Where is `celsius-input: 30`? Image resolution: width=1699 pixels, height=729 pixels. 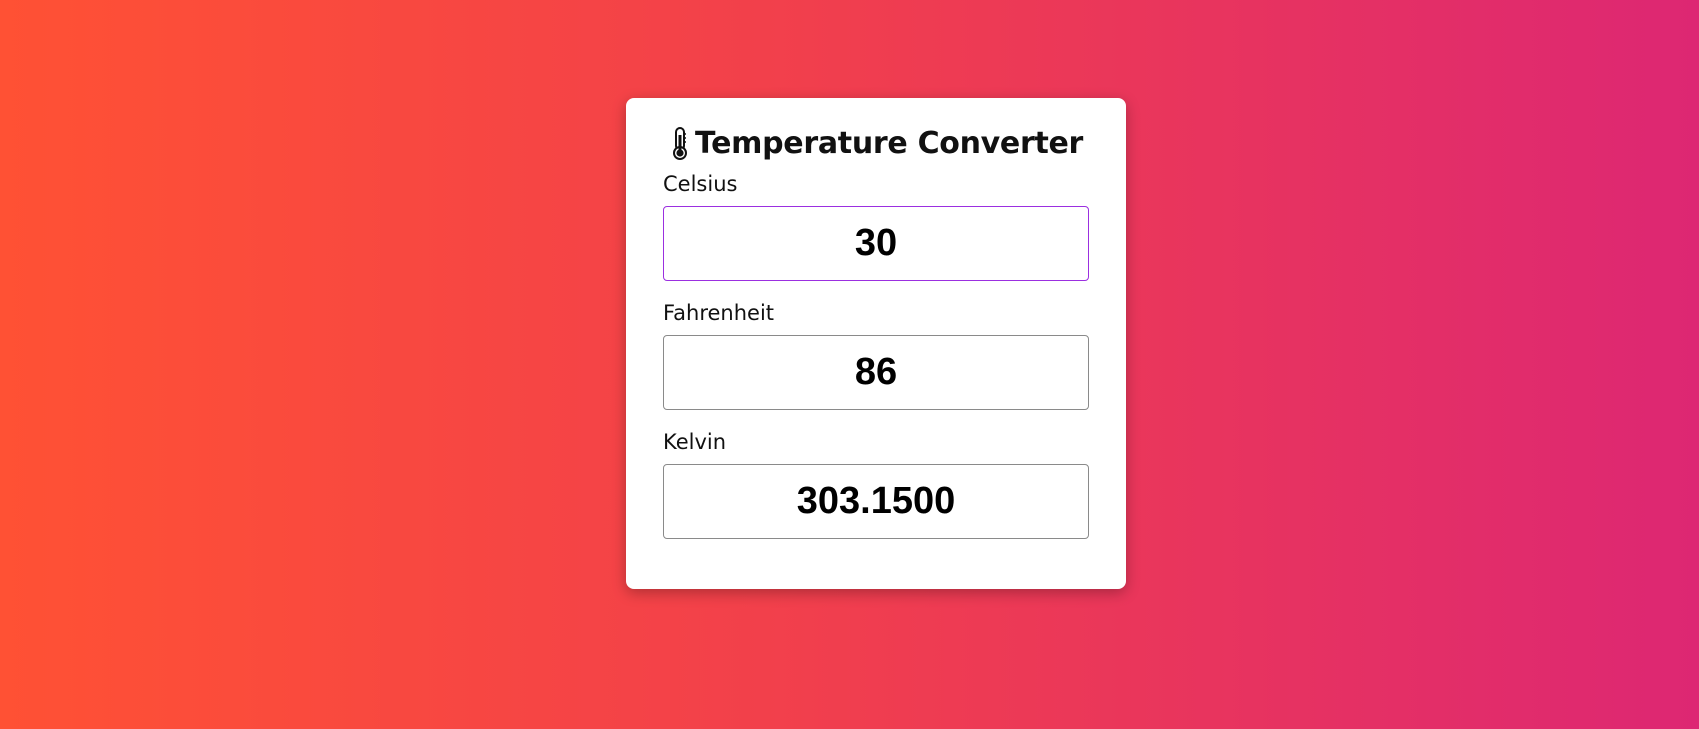 celsius-input: 30 is located at coordinates (876, 243).